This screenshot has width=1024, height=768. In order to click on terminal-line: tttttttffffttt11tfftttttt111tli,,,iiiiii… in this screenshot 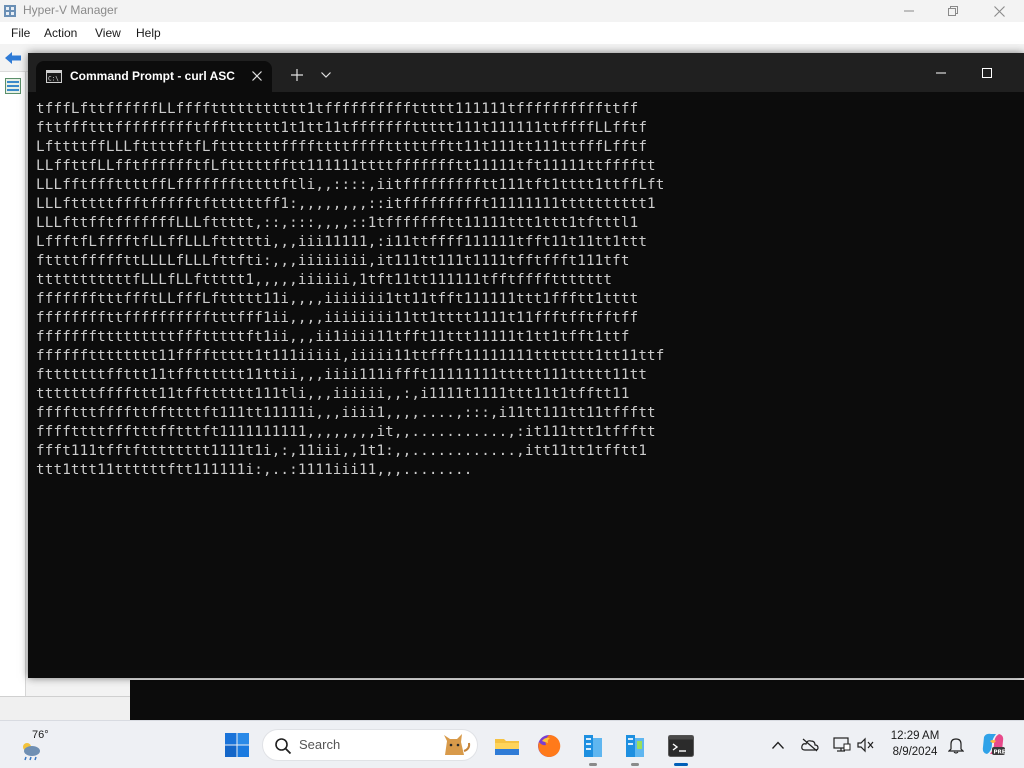, I will do `click(333, 394)`.